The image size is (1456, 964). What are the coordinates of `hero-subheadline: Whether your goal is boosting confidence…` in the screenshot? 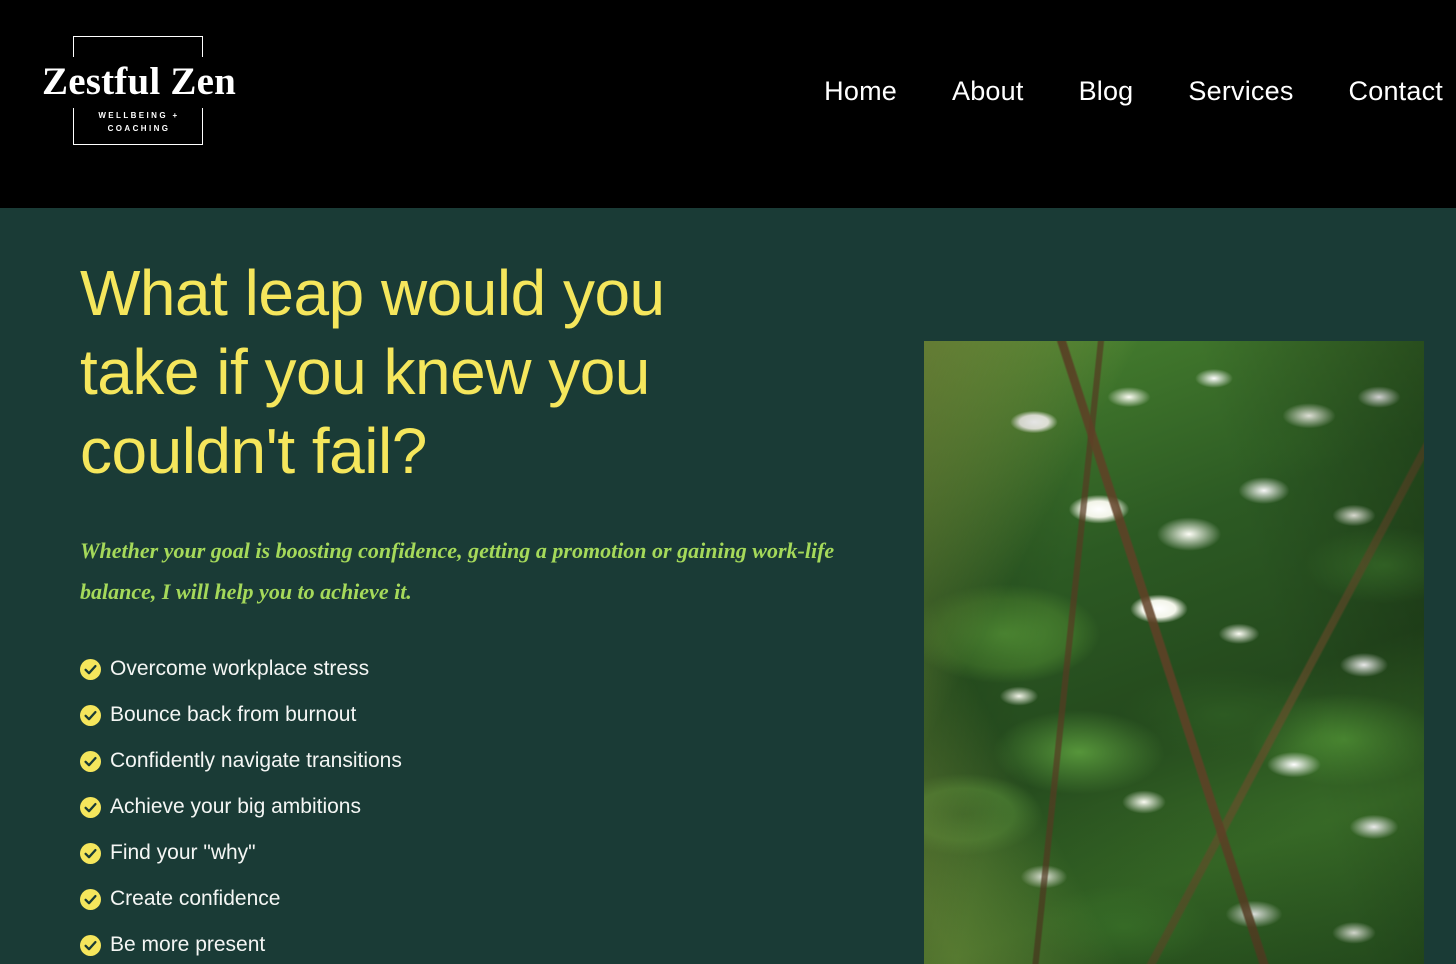 It's located at (457, 571).